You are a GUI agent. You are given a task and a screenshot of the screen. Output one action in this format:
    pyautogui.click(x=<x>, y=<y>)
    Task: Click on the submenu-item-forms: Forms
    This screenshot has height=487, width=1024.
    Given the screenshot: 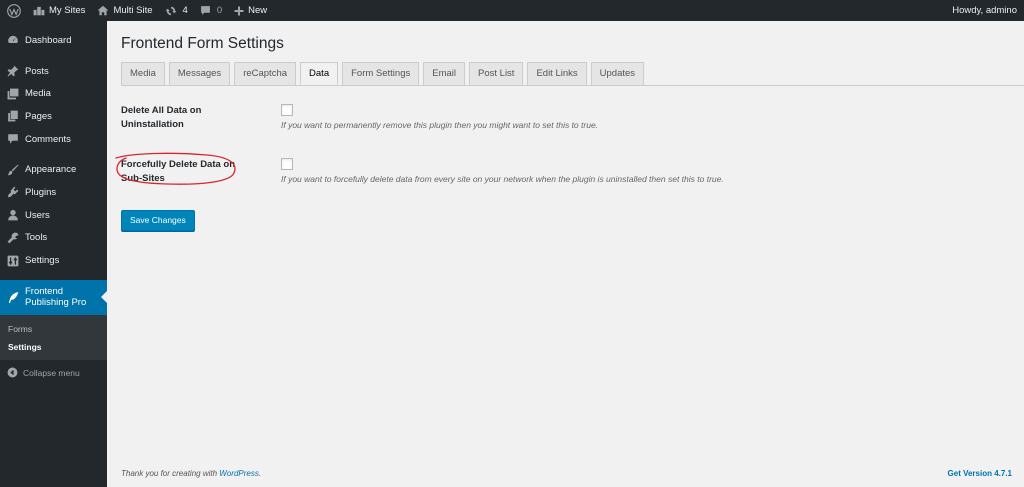 What is the action you would take?
    pyautogui.click(x=53, y=329)
    